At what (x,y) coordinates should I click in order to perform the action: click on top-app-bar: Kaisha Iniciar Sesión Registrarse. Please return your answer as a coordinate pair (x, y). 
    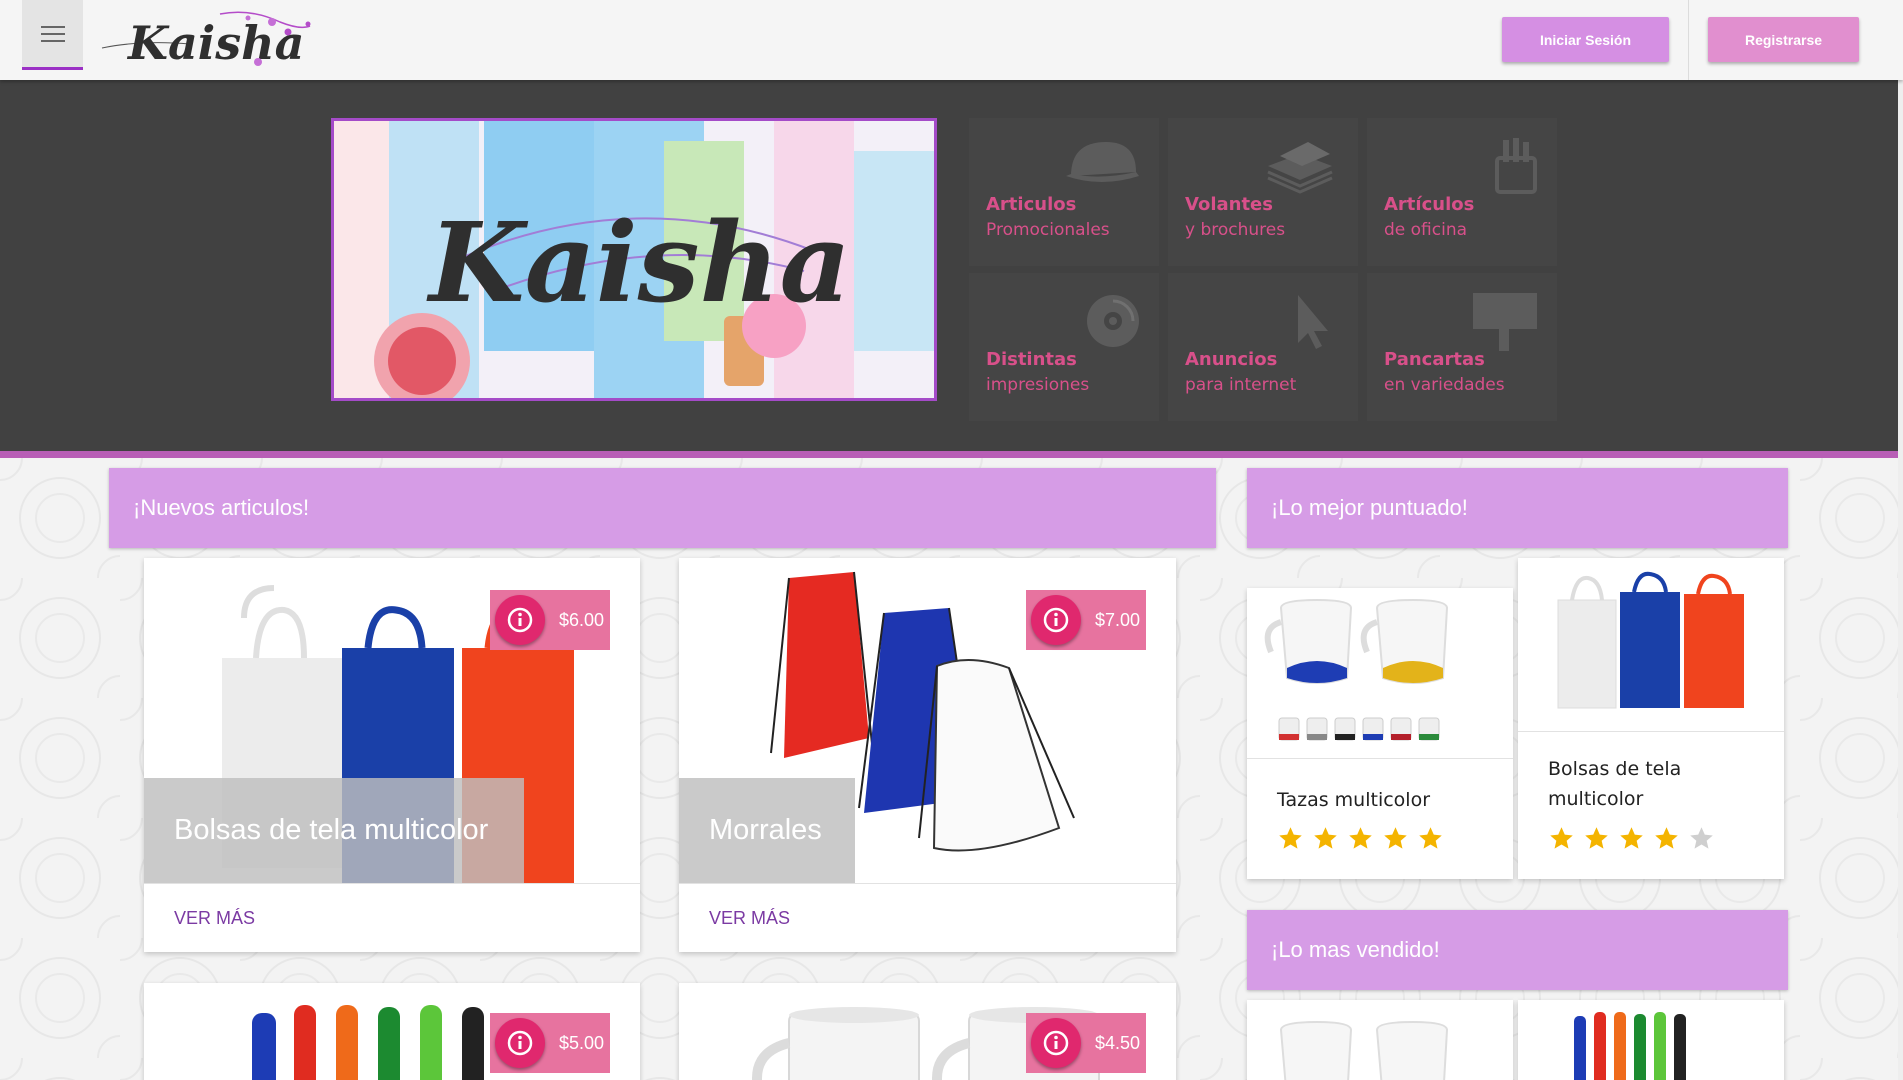
    Looking at the image, I should click on (951, 40).